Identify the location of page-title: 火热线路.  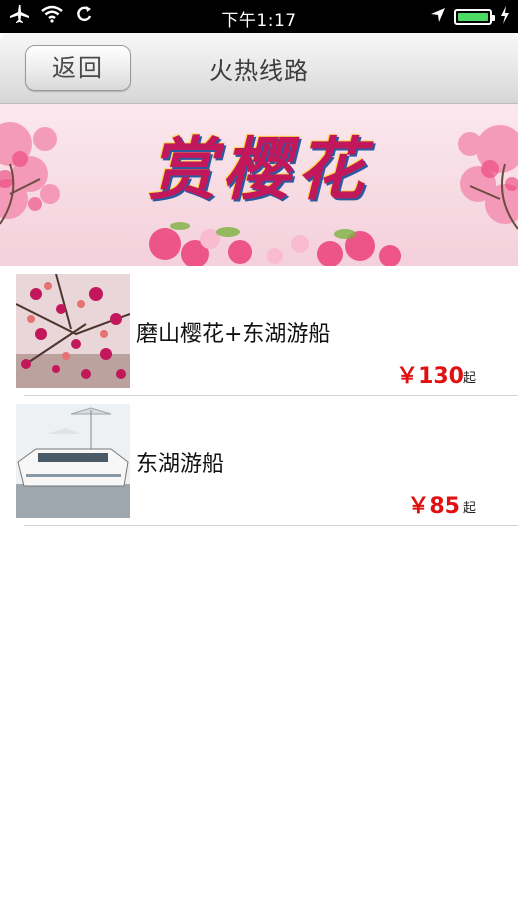
(259, 71).